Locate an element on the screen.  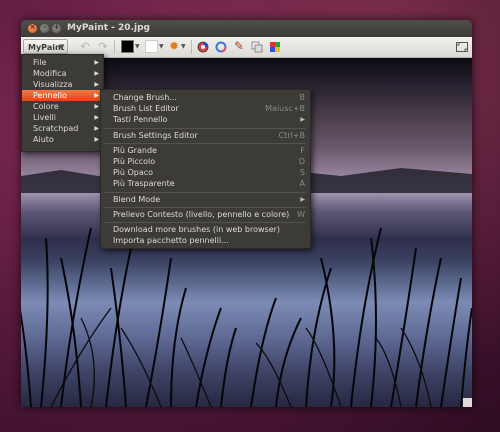
menu-item-brush-list-editor: Brush List Editor Maiusc+B is located at coordinates (205, 108).